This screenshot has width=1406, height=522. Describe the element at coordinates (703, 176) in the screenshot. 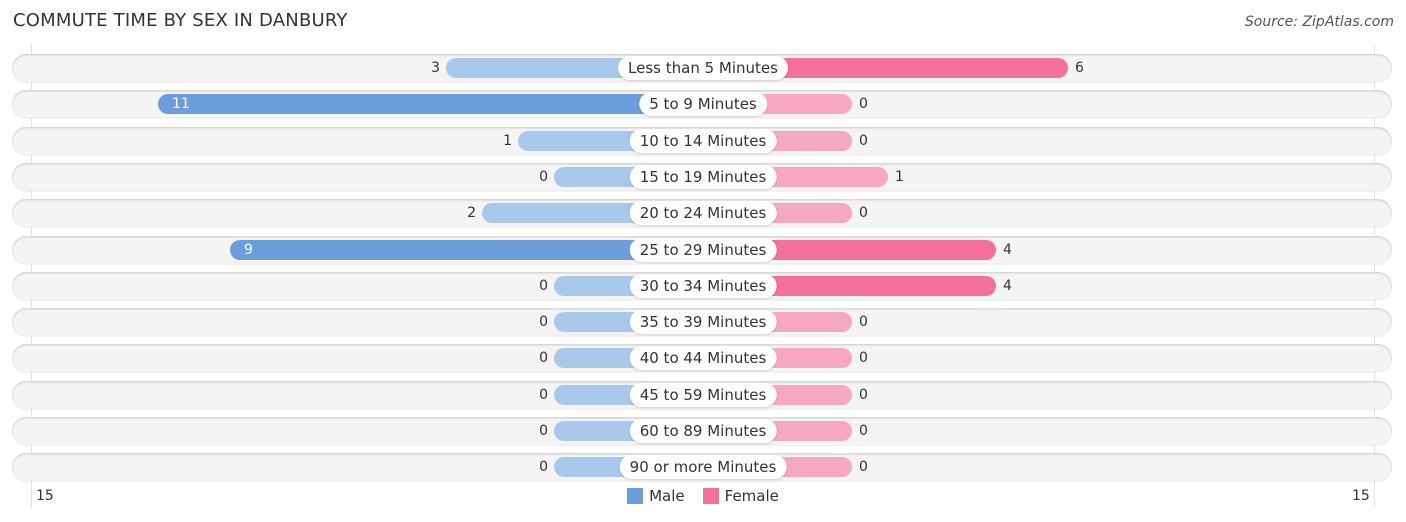

I see `category-label: 15 to 19 Minutes` at that location.